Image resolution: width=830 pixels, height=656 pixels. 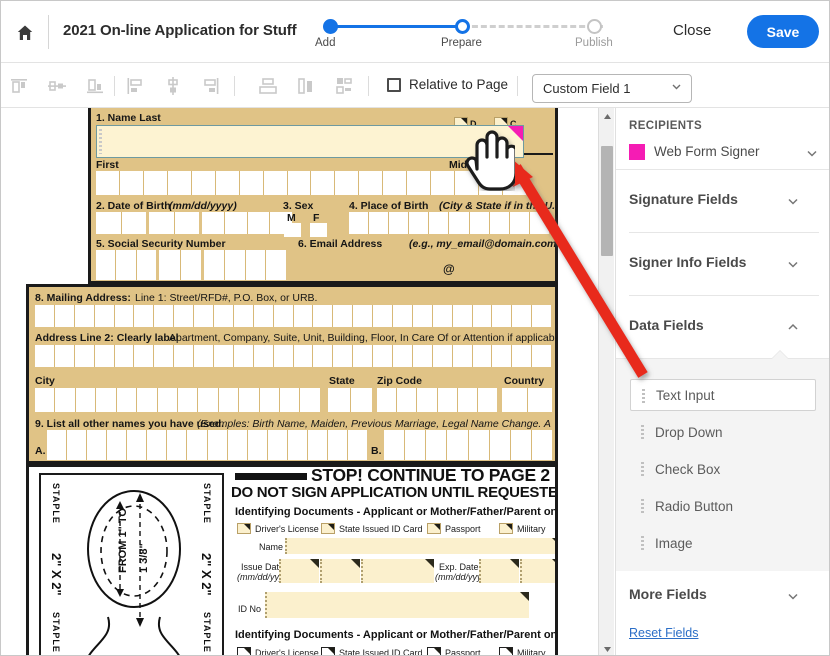 What do you see at coordinates (350, 400) in the screenshot?
I see `form-cells-state` at bounding box center [350, 400].